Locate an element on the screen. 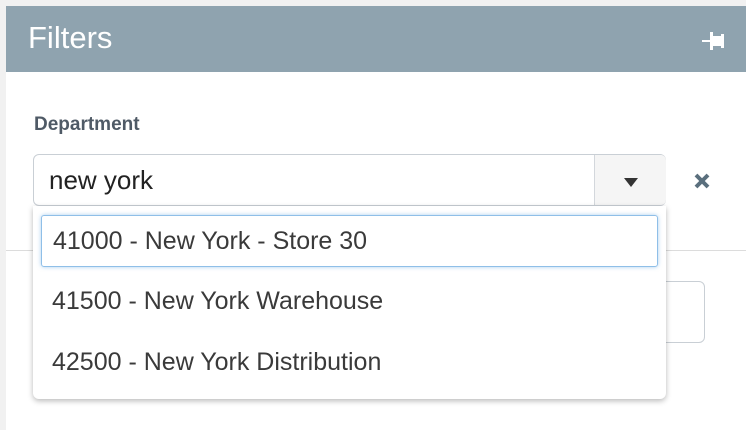  dropdown-toggle-button is located at coordinates (630, 180).